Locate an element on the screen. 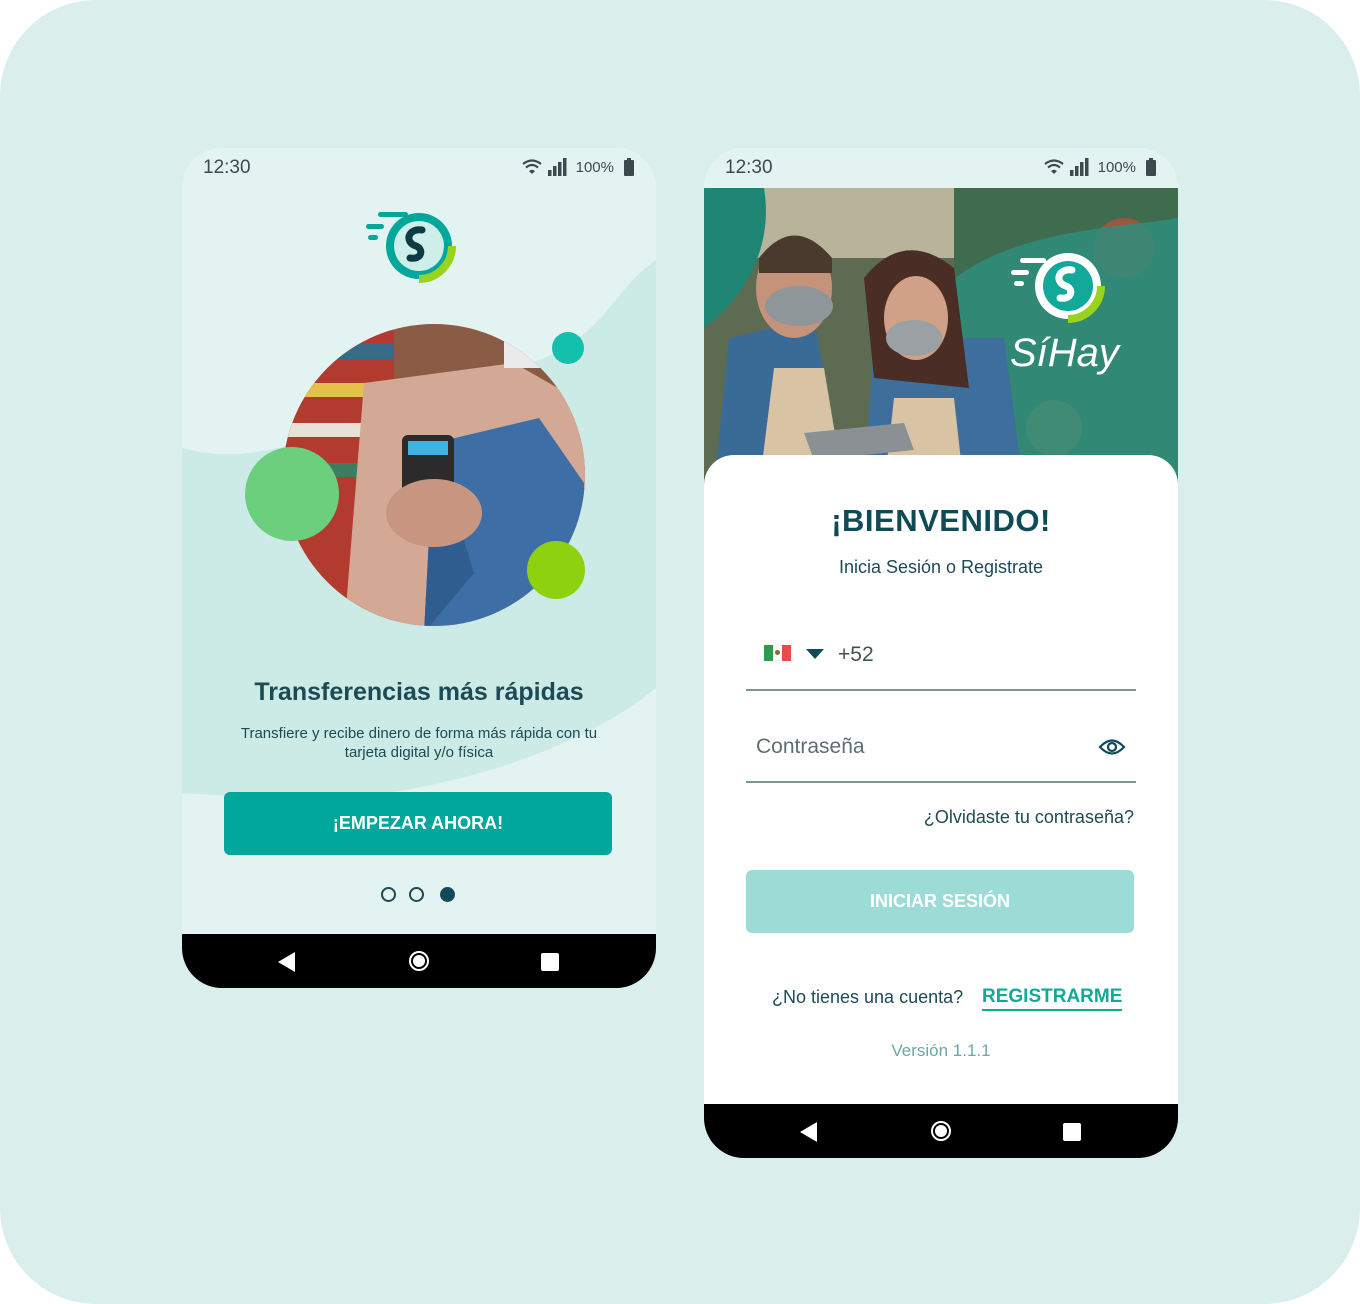  onboarding-title: Transferencias más rápidas is located at coordinates (419, 692).